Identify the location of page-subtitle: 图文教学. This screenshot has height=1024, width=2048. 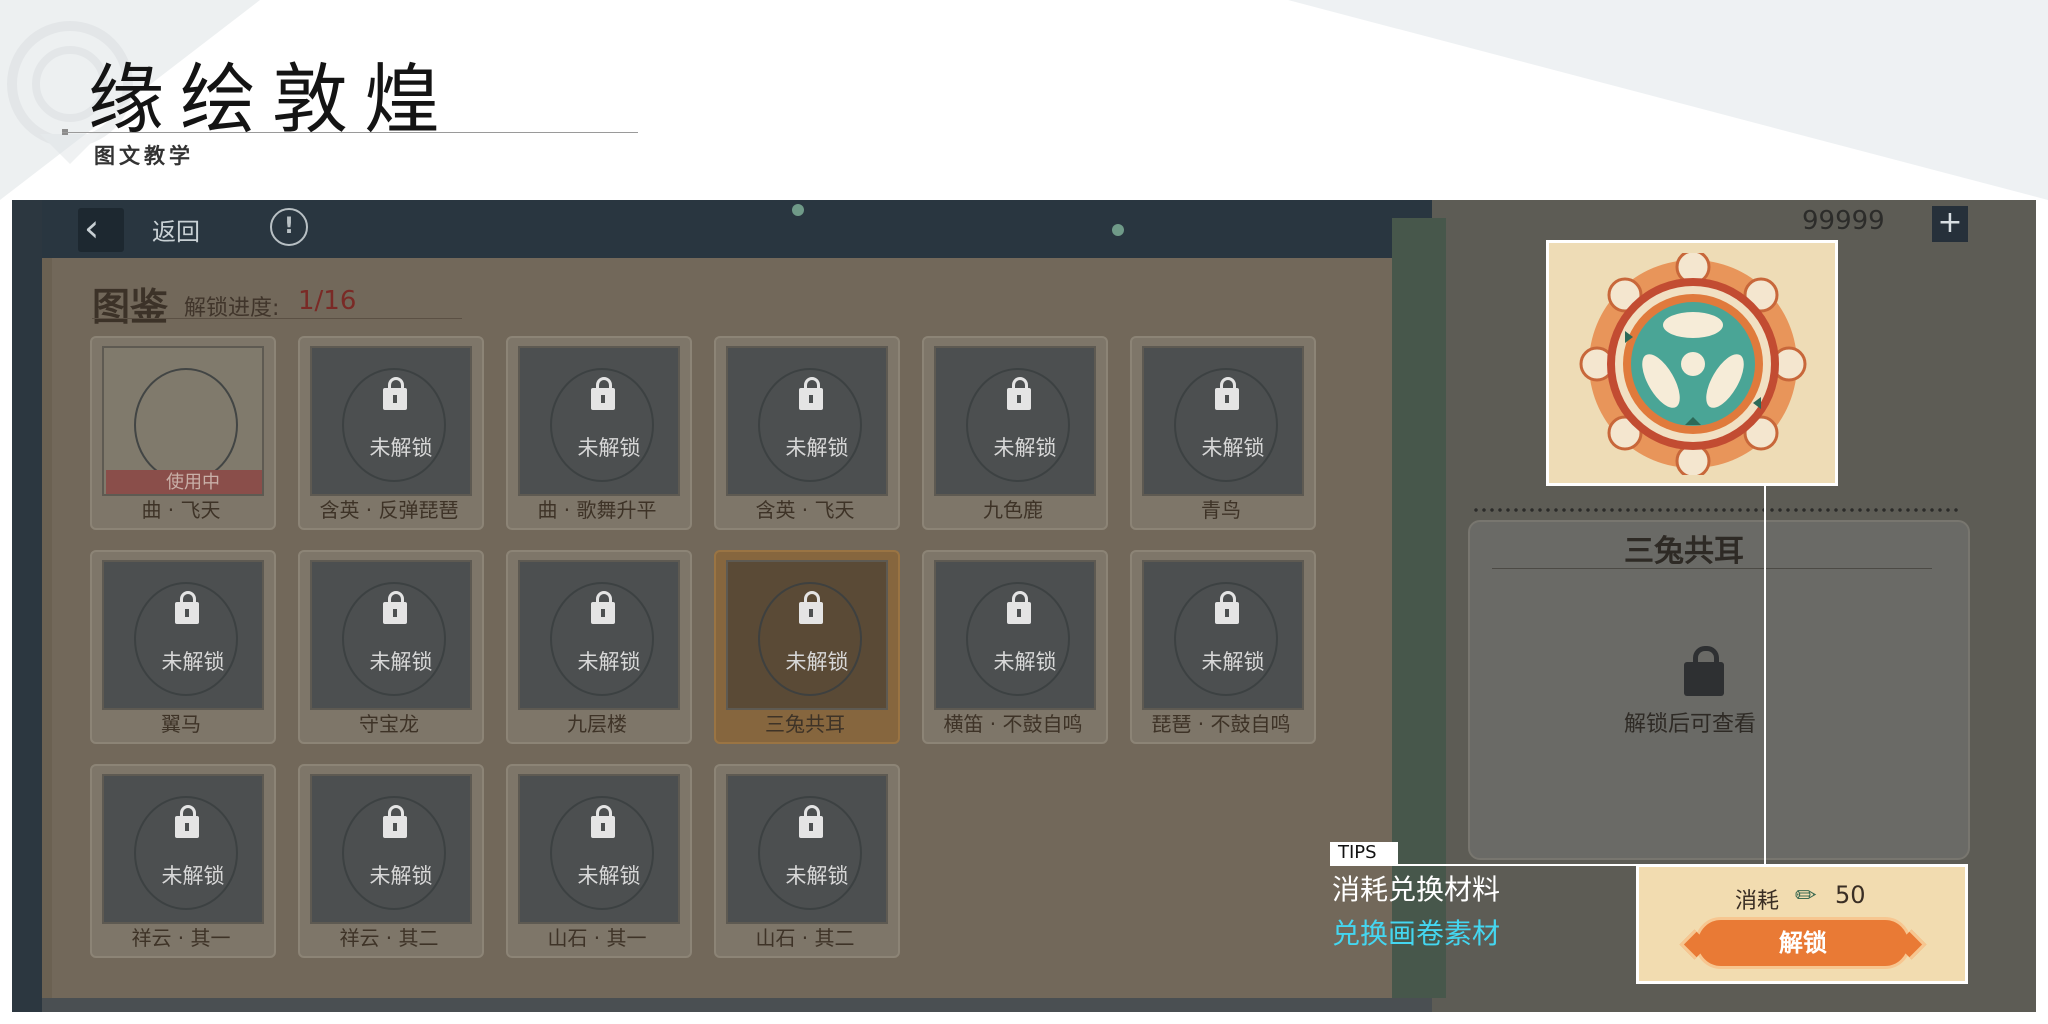
(144, 156).